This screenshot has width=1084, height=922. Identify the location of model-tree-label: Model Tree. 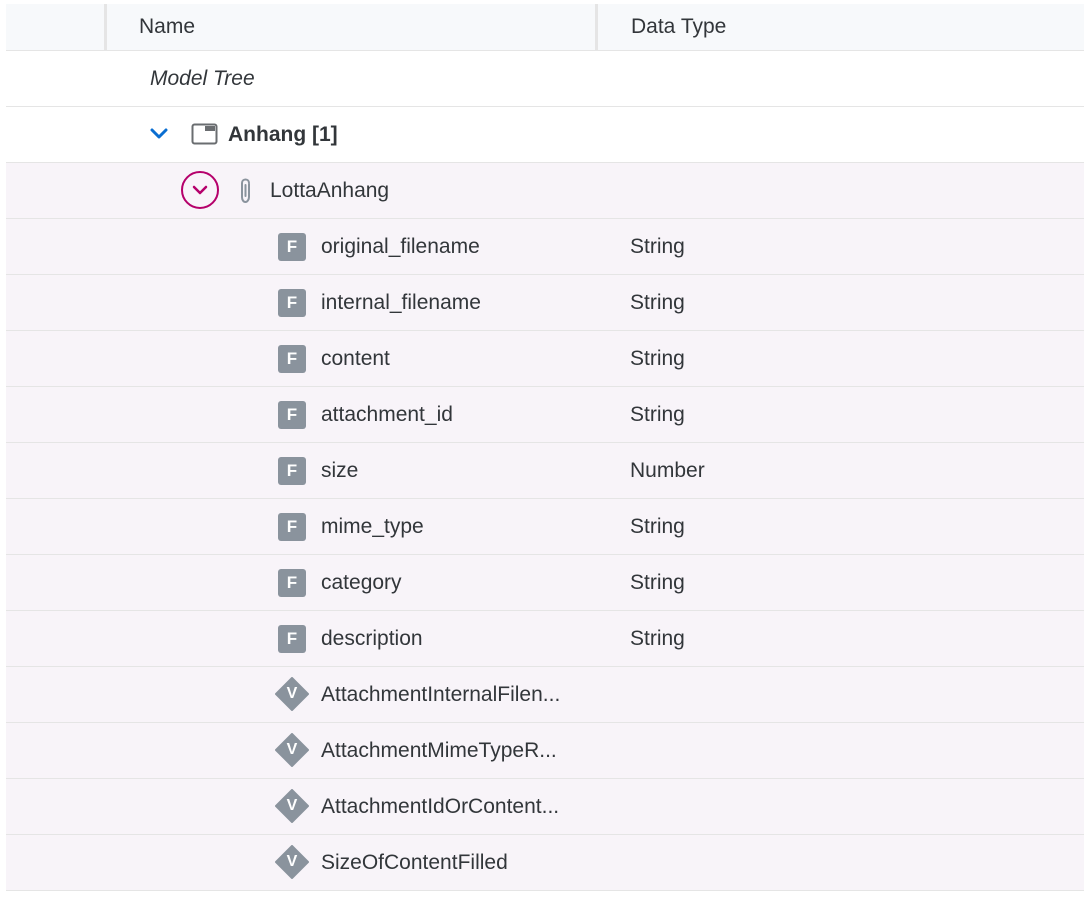
(202, 78).